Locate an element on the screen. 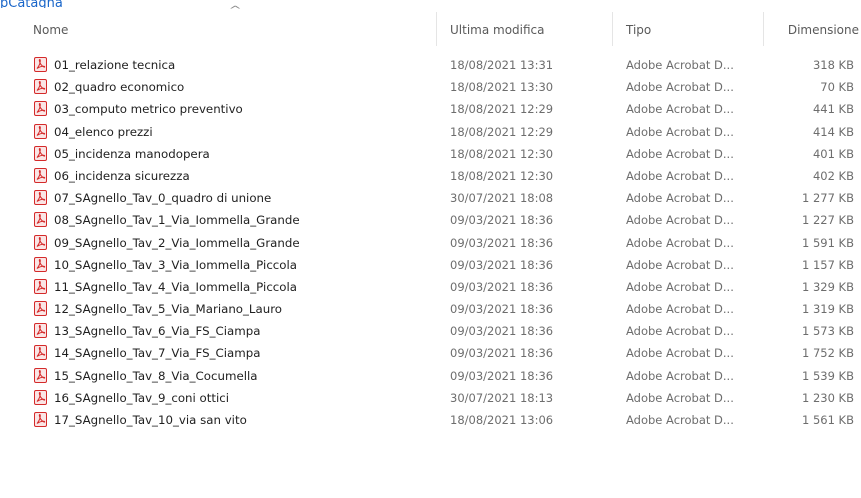 The height and width of the screenshot is (498, 861). file-name: 02_quadro economico is located at coordinates (119, 87).